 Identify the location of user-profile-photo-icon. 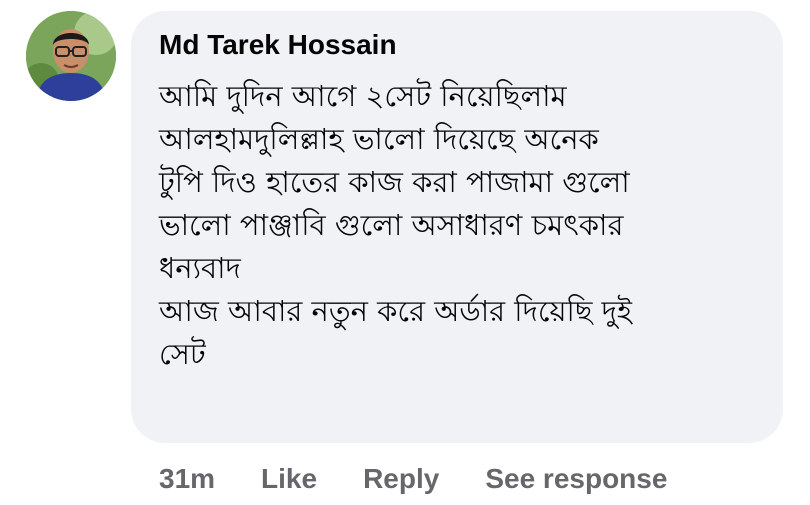
(71, 56).